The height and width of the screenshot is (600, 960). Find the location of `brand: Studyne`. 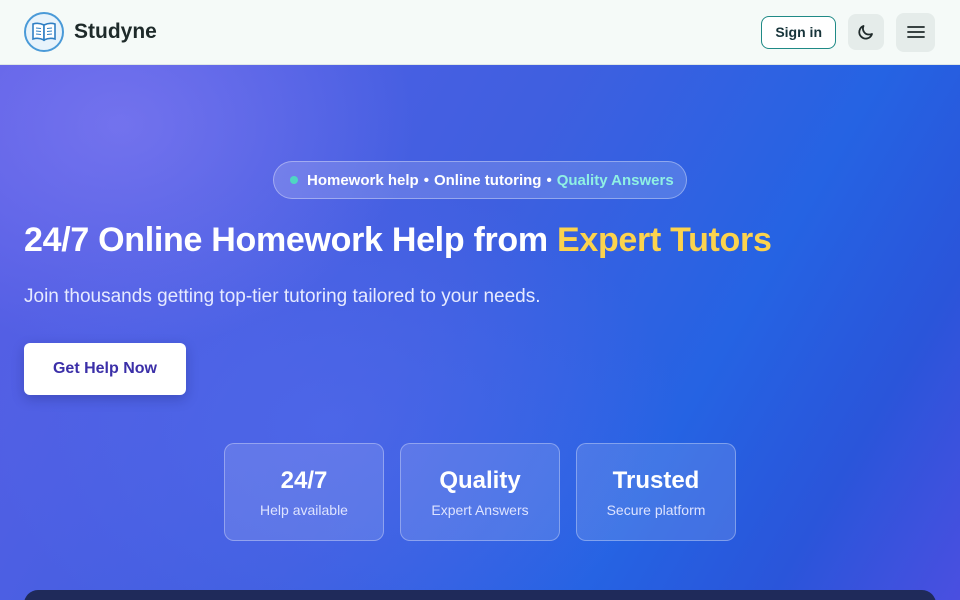

brand: Studyne is located at coordinates (90, 32).